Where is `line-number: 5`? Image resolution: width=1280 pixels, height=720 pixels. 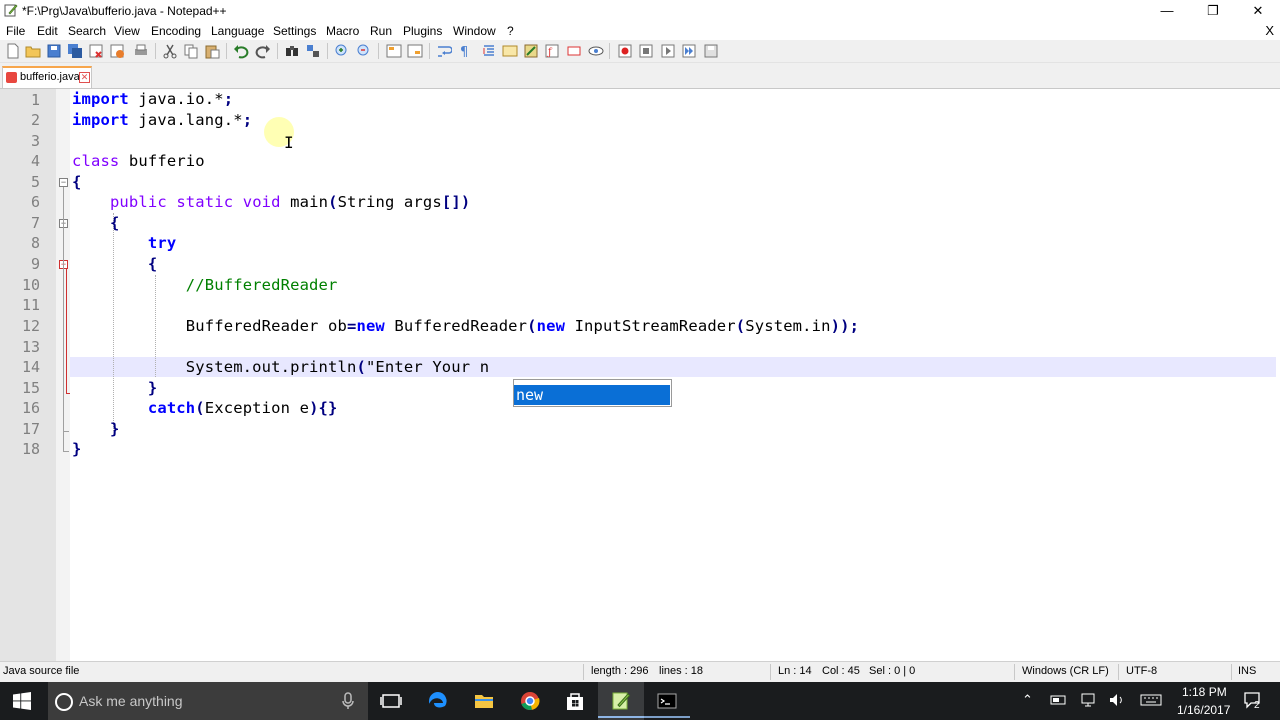
line-number: 5 is located at coordinates (35, 182).